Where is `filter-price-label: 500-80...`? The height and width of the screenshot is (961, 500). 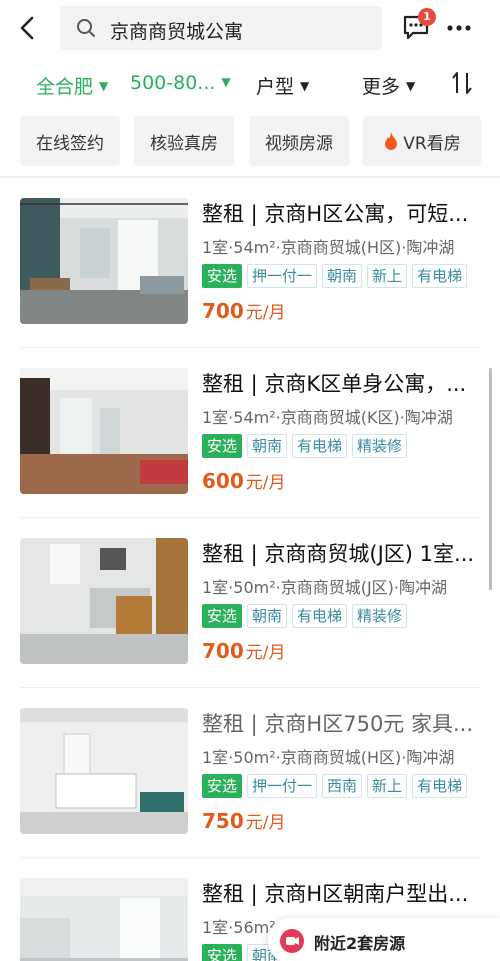 filter-price-label: 500-80... is located at coordinates (173, 83).